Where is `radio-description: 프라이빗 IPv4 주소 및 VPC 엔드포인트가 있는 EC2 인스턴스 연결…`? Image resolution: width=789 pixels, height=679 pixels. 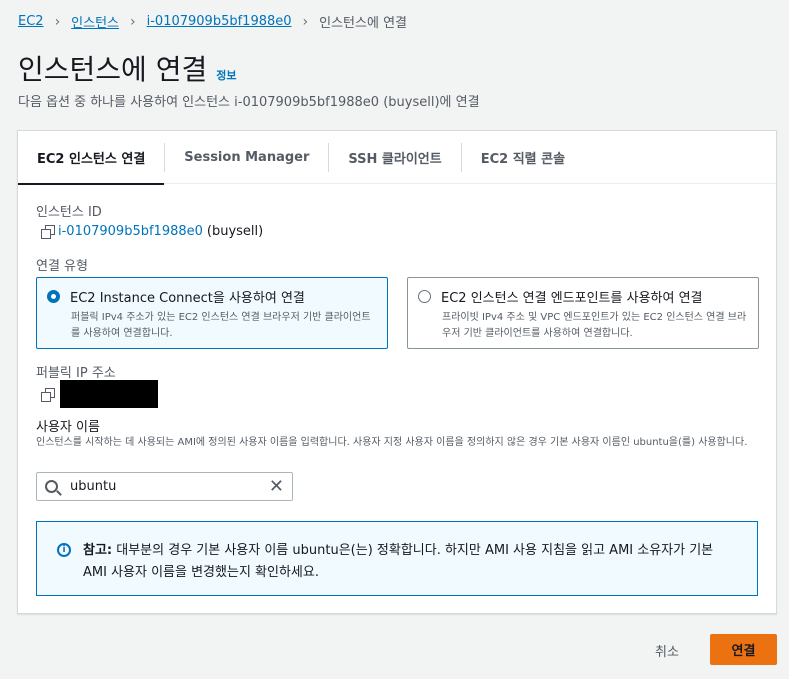 radio-description: 프라이빗 IPv4 주소 및 VPC 엔드포인트가 있는 EC2 인스턴스 연결… is located at coordinates (594, 325).